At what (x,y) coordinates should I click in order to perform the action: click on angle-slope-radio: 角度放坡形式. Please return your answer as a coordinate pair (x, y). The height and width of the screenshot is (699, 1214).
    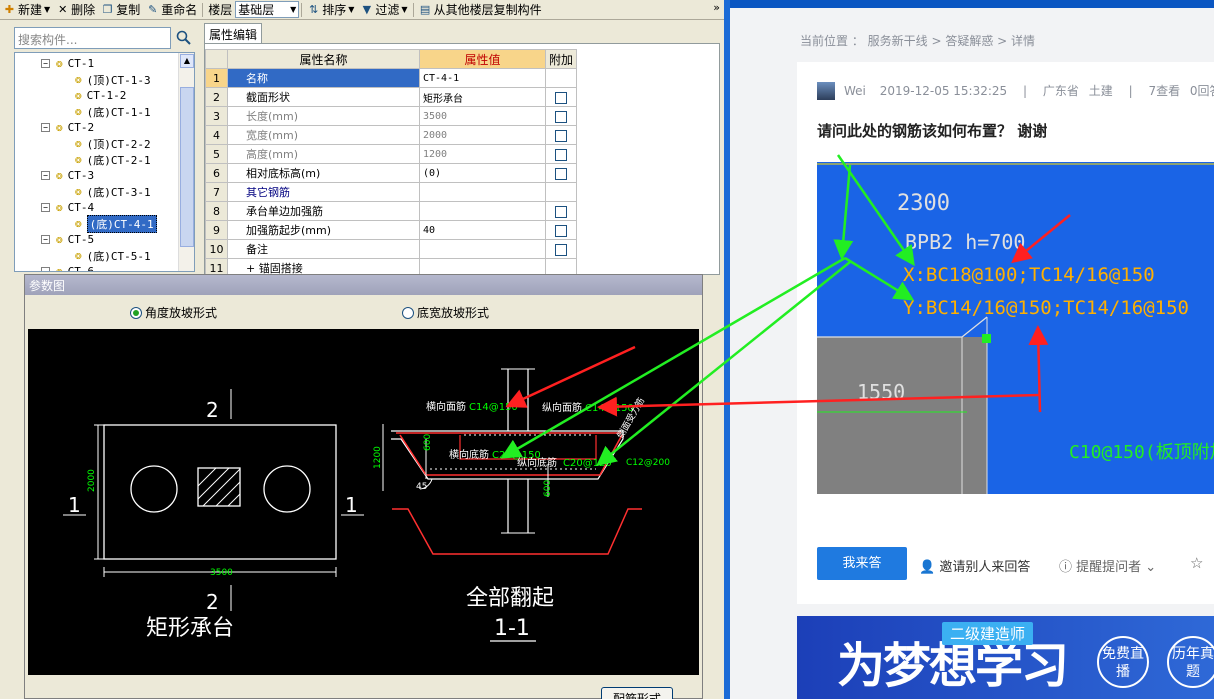
    Looking at the image, I should click on (173, 312).